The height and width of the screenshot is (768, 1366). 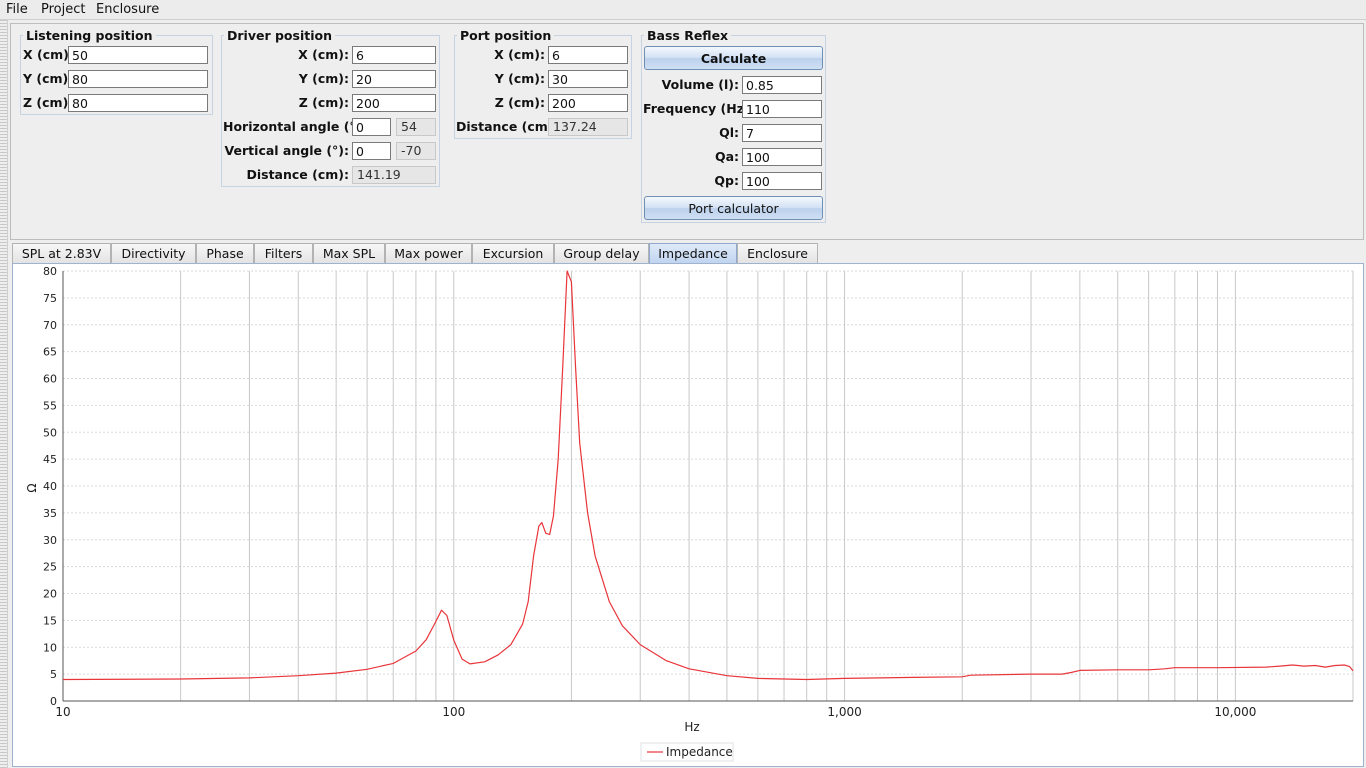 I want to click on y-tick-label: 15, so click(x=50, y=620).